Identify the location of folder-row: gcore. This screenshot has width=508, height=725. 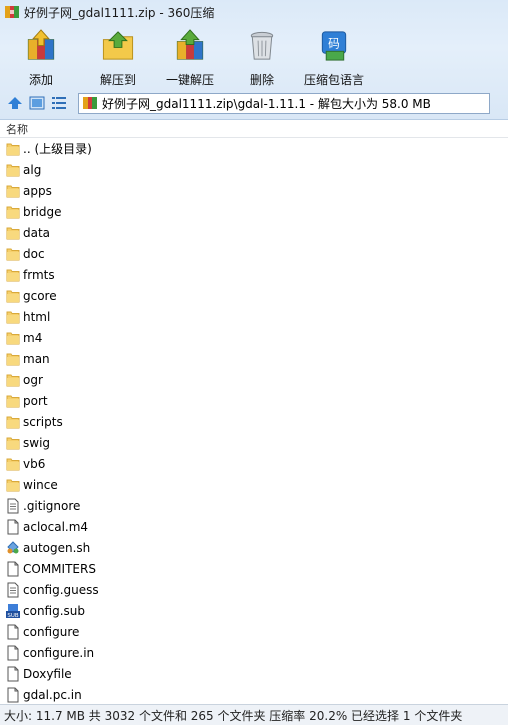
(254, 295).